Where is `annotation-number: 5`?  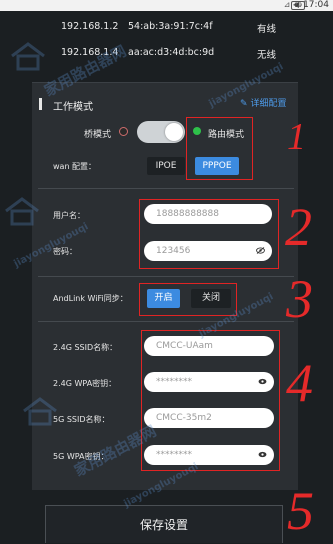
annotation-number: 5 is located at coordinates (300, 511).